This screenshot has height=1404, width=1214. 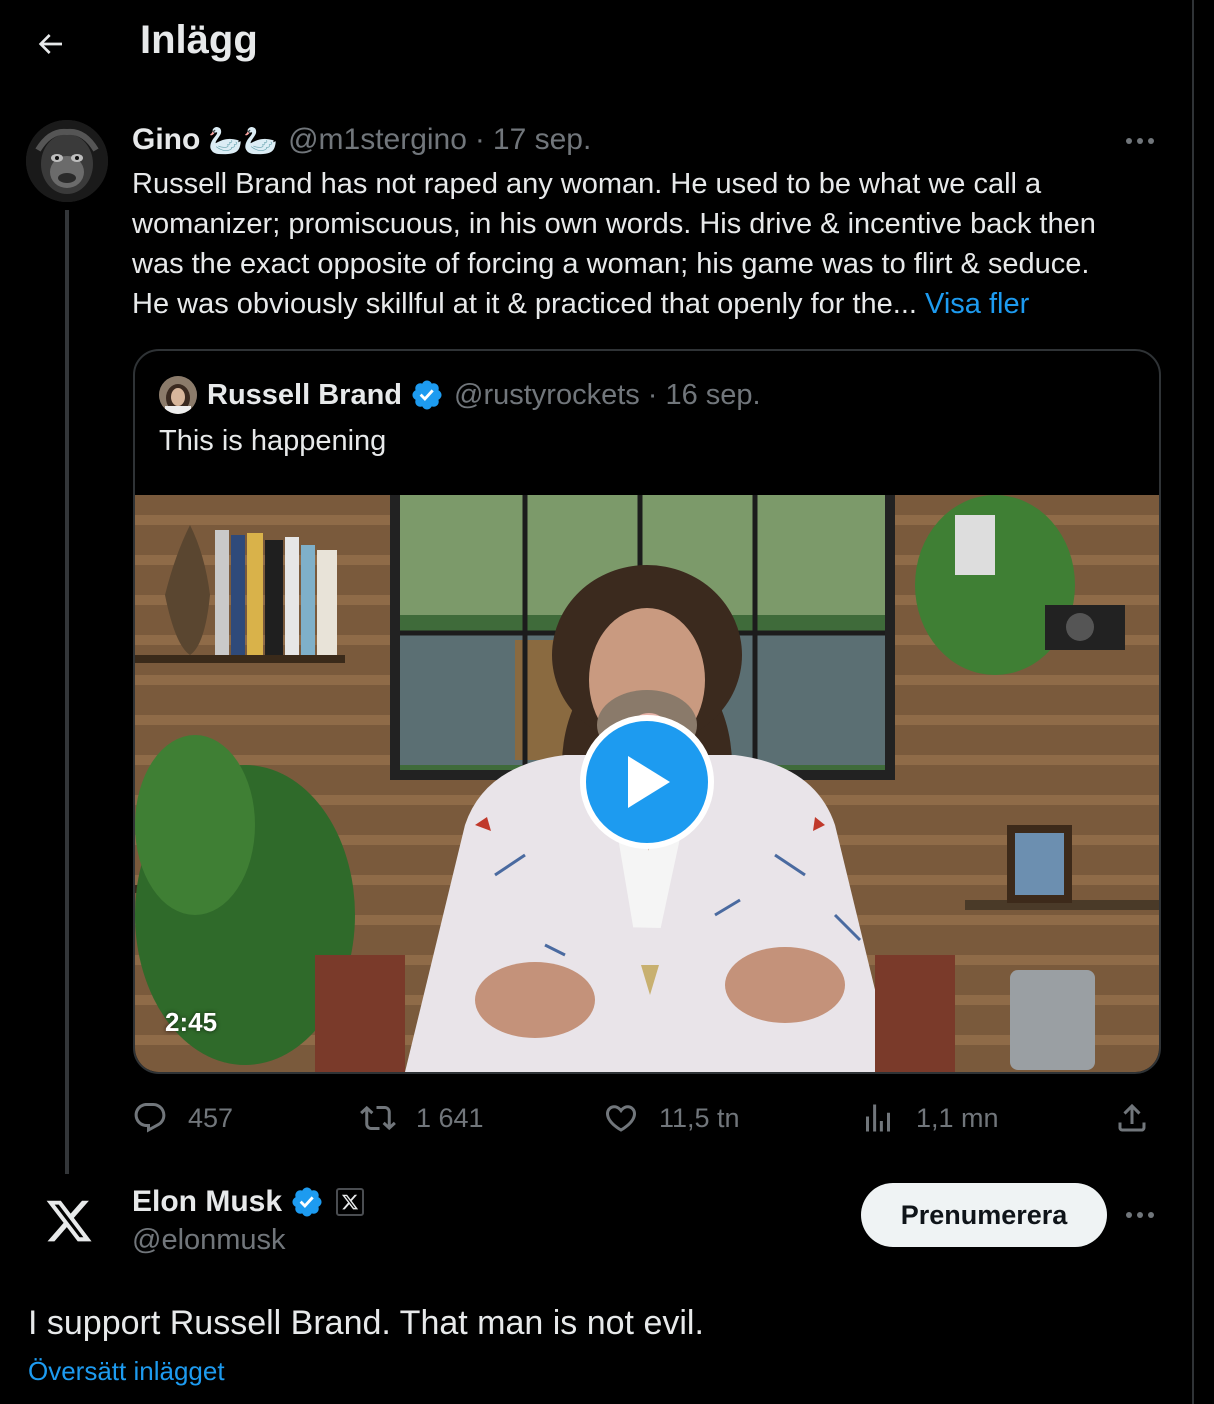 I want to click on arrow-left-icon, so click(x=50, y=44).